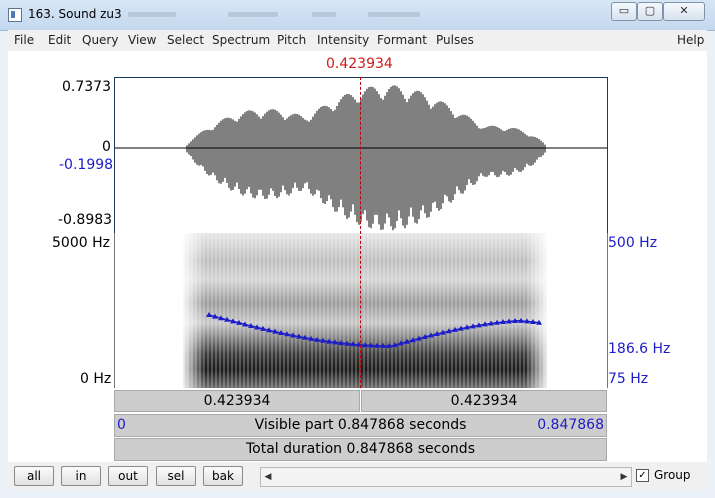  Describe the element at coordinates (96, 379) in the screenshot. I see `spectrogram-bottom-label: 0 Hz` at that location.